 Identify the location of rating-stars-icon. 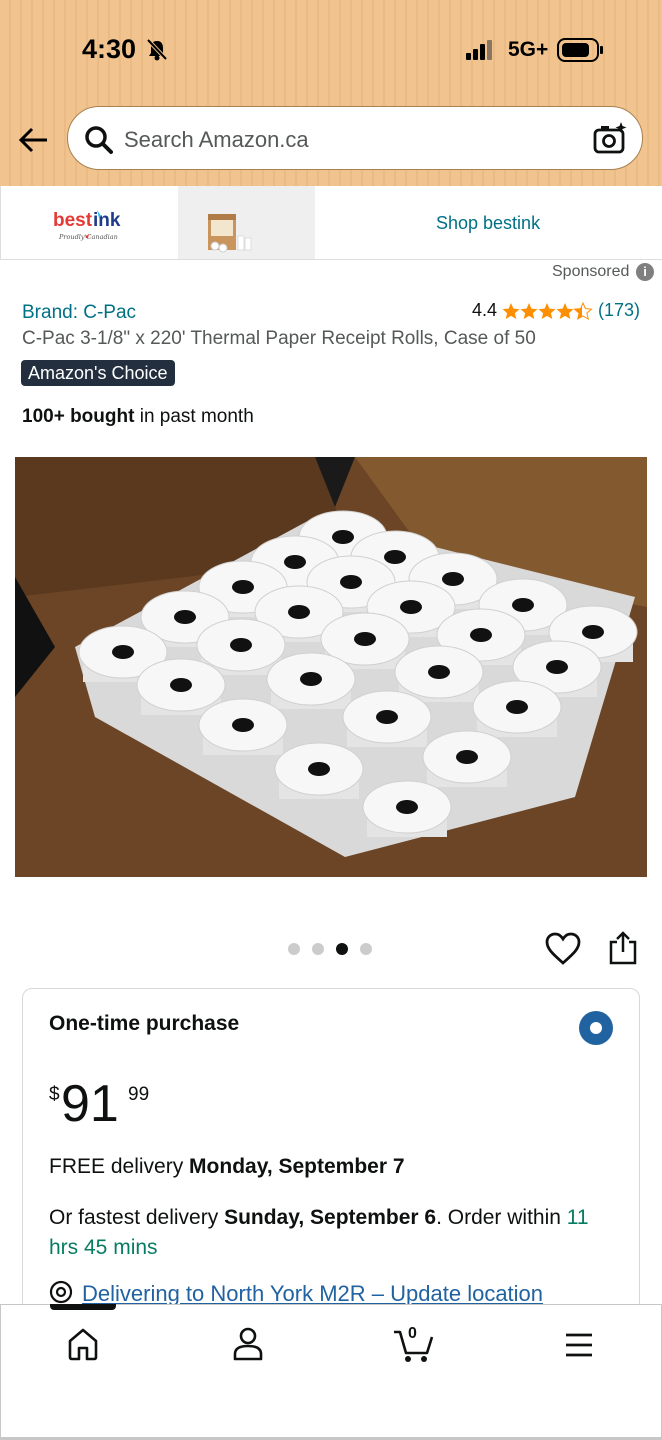
(548, 311).